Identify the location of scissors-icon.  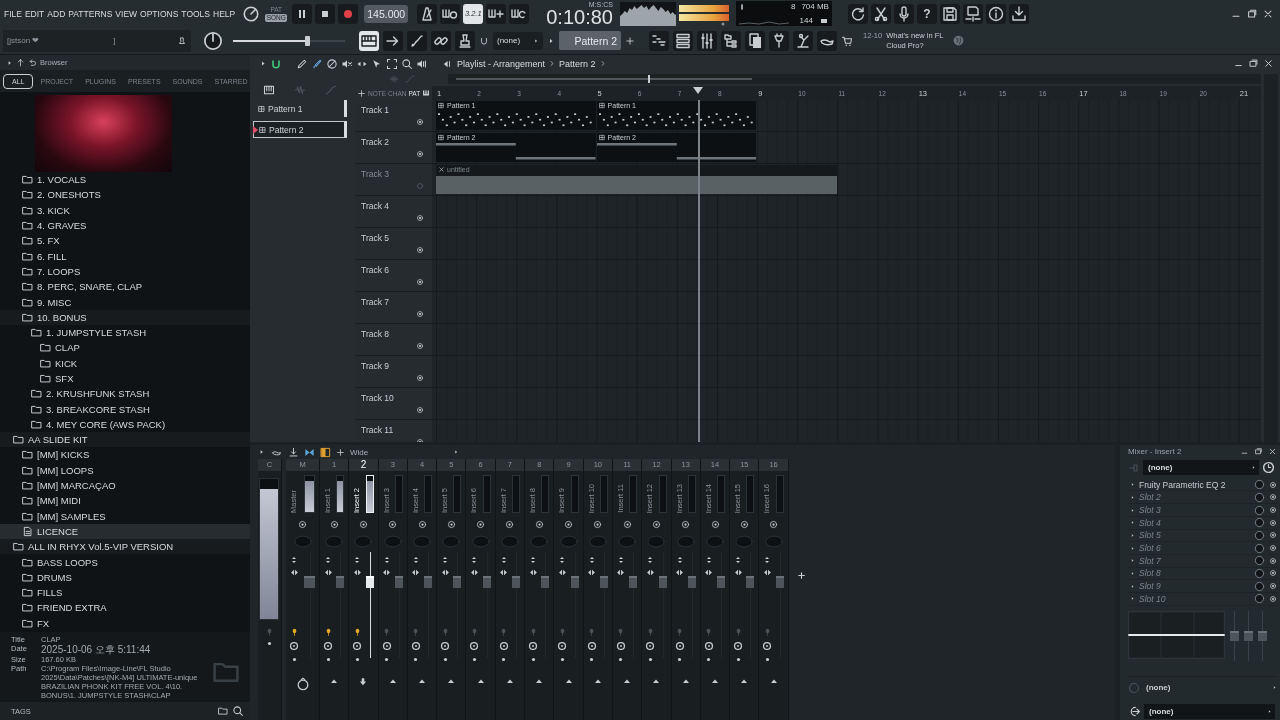
(880, 13).